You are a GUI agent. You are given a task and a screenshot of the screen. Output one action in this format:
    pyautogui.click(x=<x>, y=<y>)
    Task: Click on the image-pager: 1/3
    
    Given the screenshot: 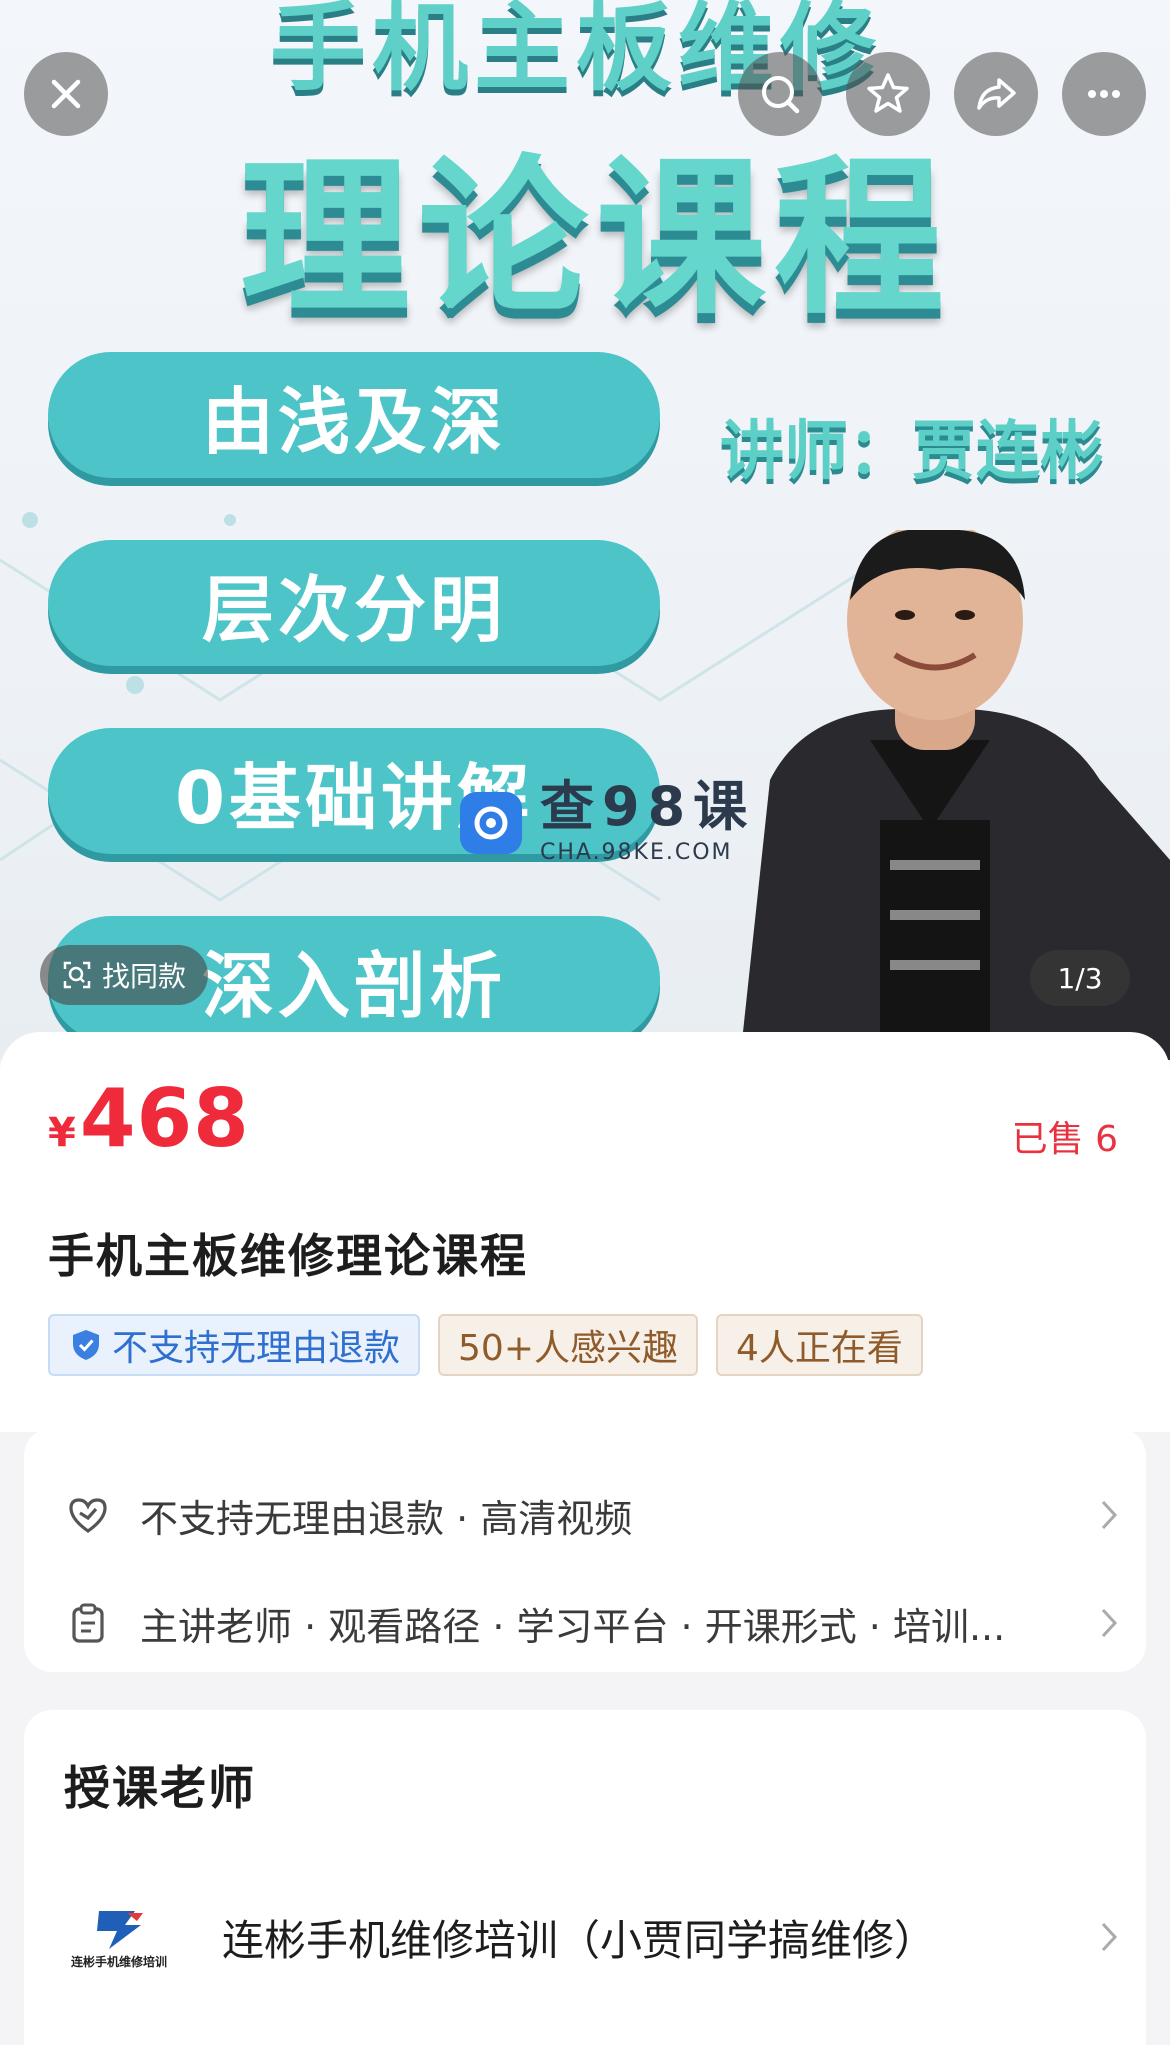 What is the action you would take?
    pyautogui.click(x=1080, y=978)
    